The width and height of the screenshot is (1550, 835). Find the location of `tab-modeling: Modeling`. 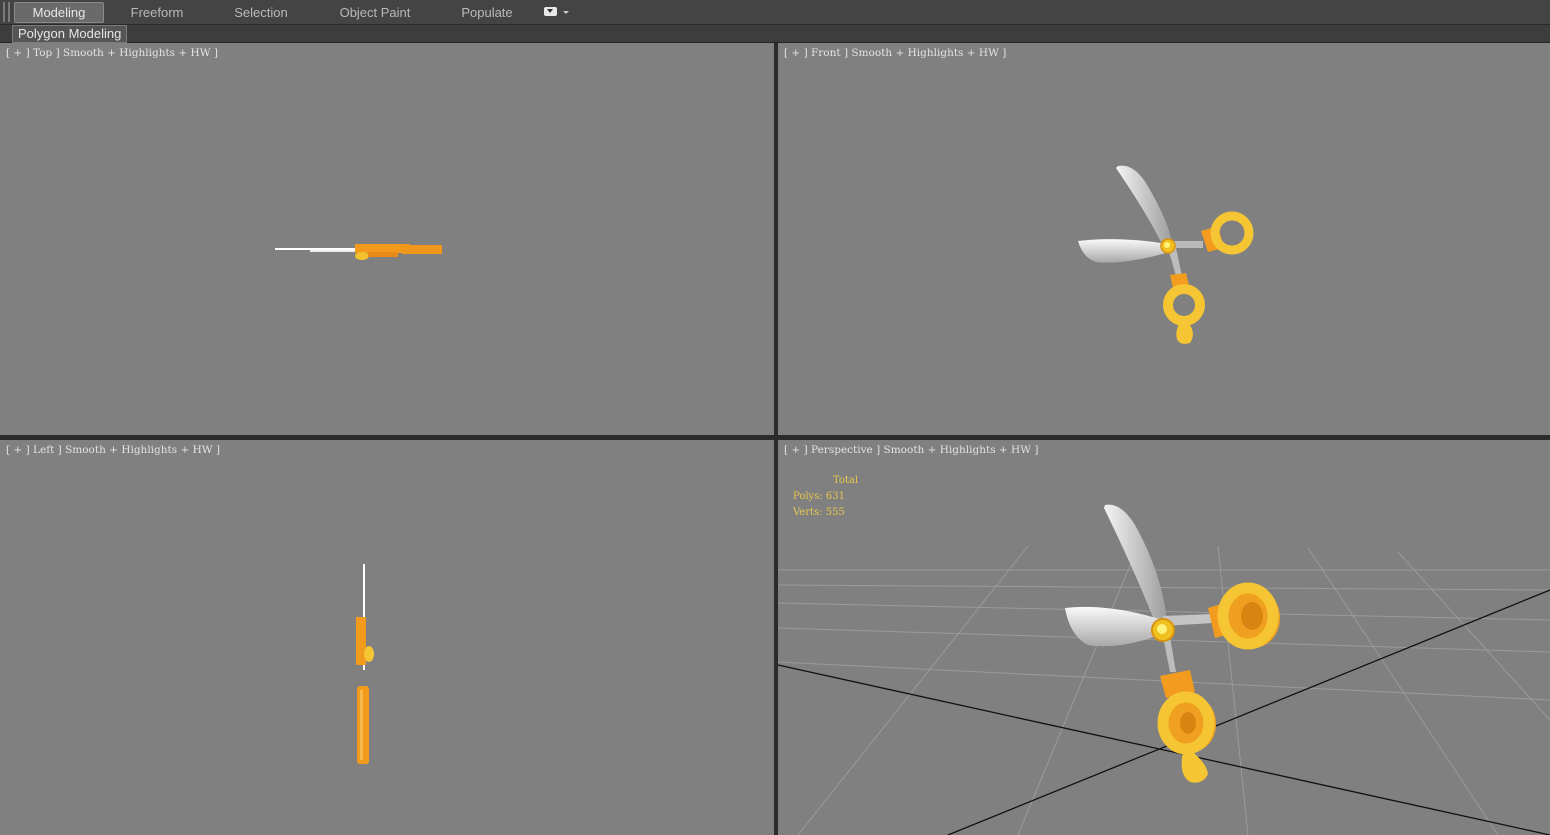

tab-modeling: Modeling is located at coordinates (59, 12).